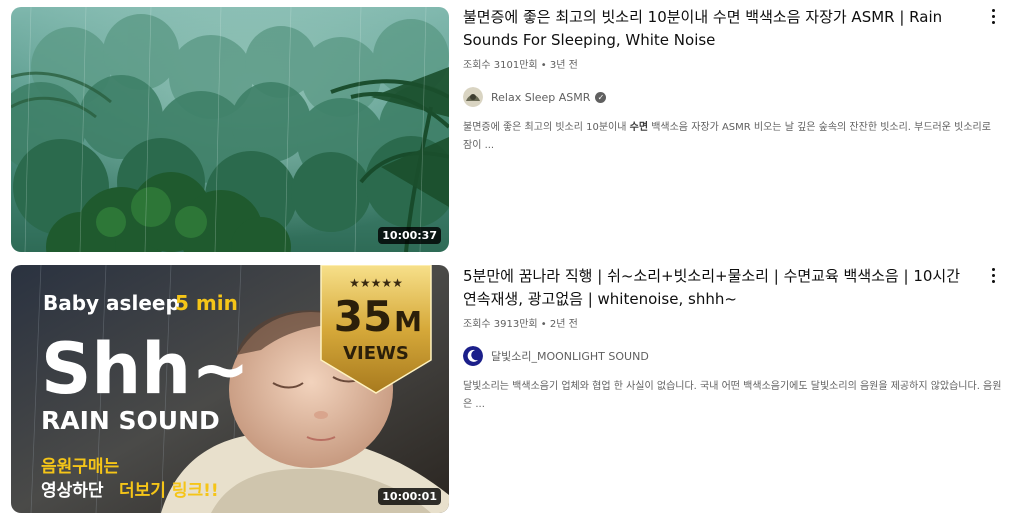  Describe the element at coordinates (169, 491) in the screenshot. I see `thumbnail-footer-line2b: 더보기 링크!!` at that location.